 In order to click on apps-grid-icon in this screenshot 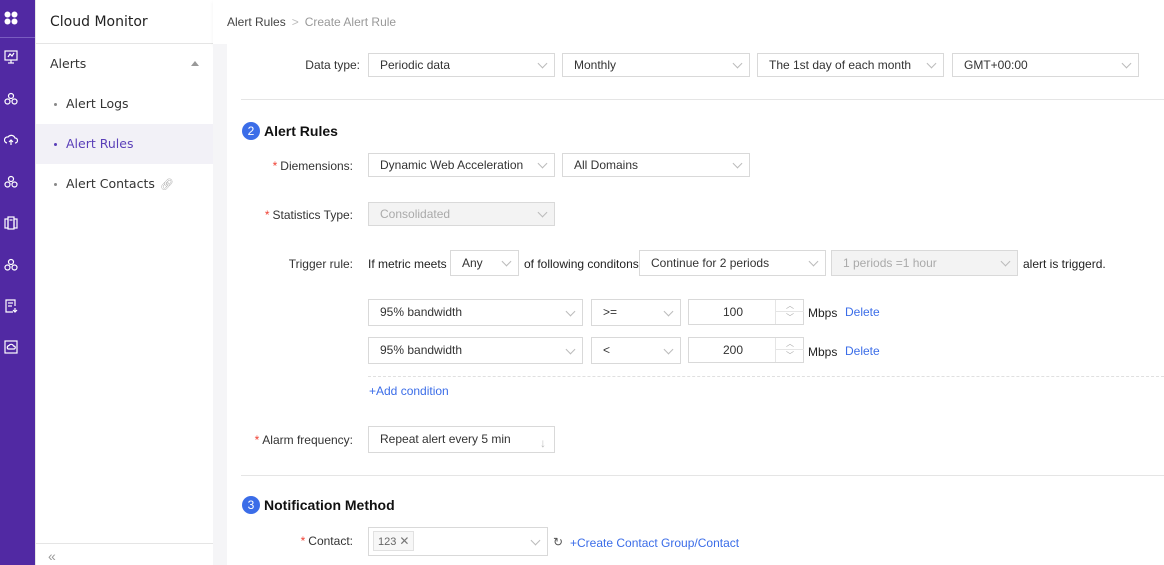, I will do `click(11, 18)`.